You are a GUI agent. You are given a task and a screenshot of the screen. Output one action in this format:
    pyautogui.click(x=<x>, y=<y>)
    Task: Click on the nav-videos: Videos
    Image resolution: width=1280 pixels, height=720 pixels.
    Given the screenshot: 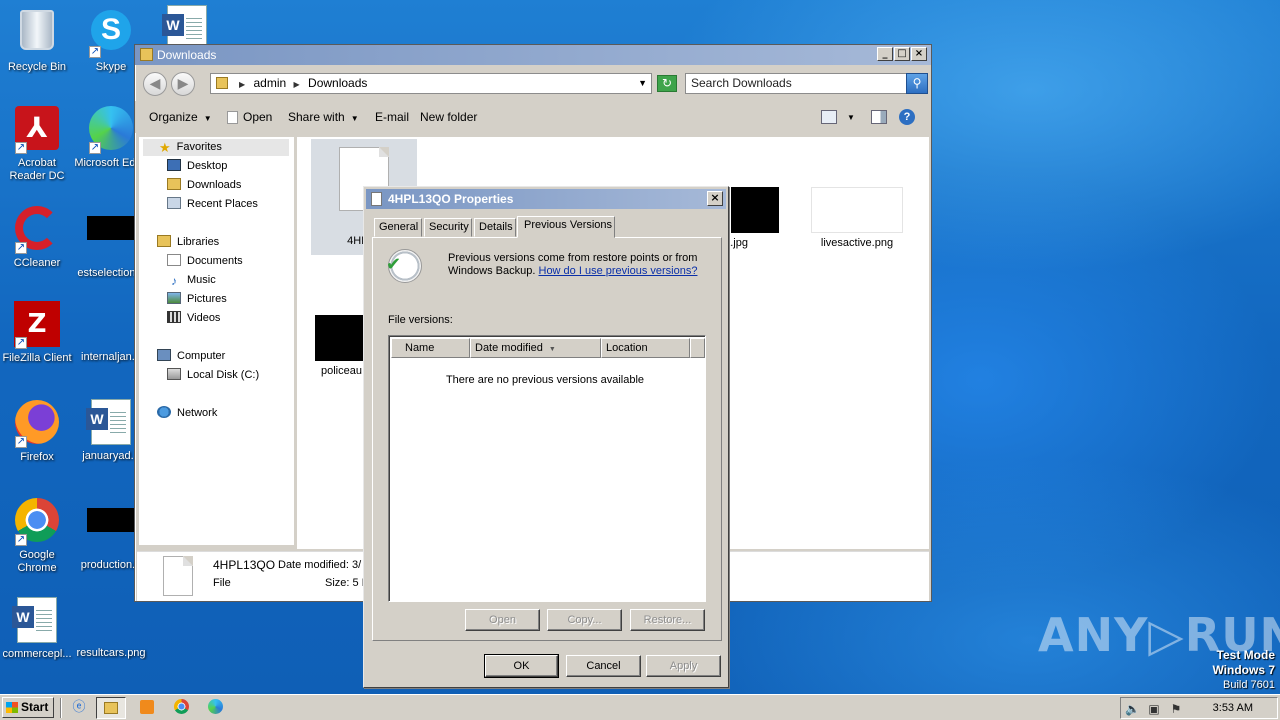 What is the action you would take?
    pyautogui.click(x=193, y=318)
    